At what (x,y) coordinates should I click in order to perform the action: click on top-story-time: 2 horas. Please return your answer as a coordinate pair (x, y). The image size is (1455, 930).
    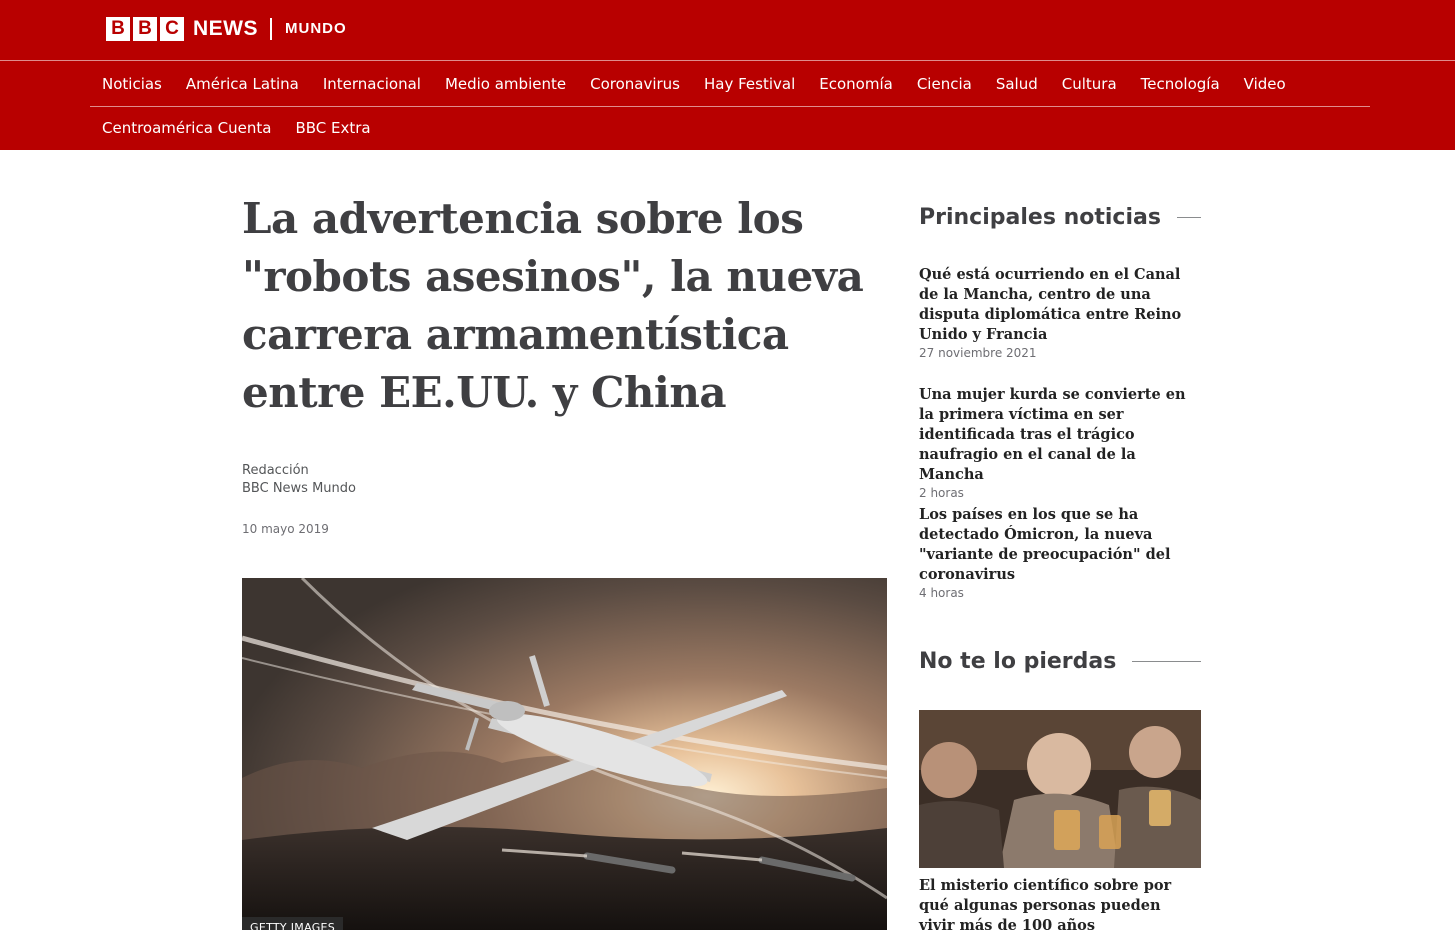
    Looking at the image, I should click on (941, 493).